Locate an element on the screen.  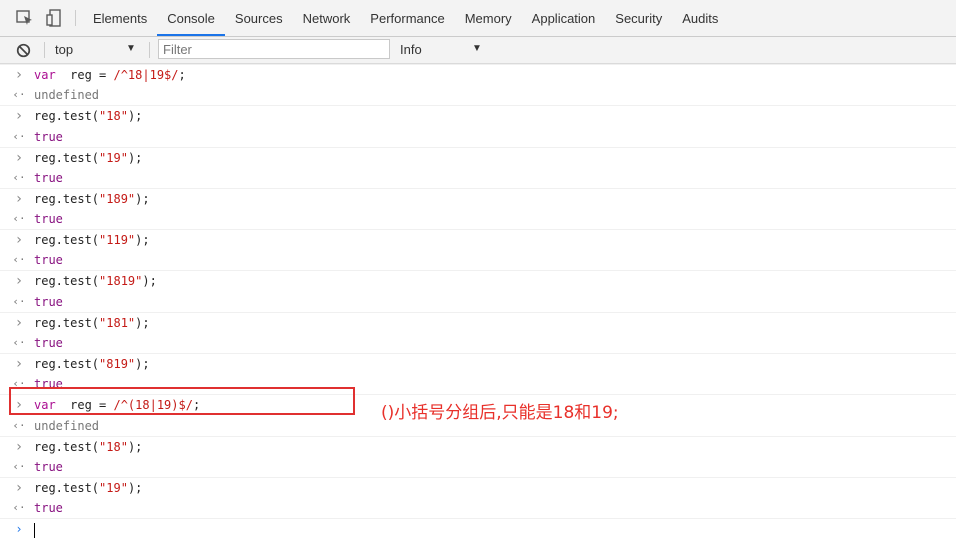
text-caret is located at coordinates (34, 531).